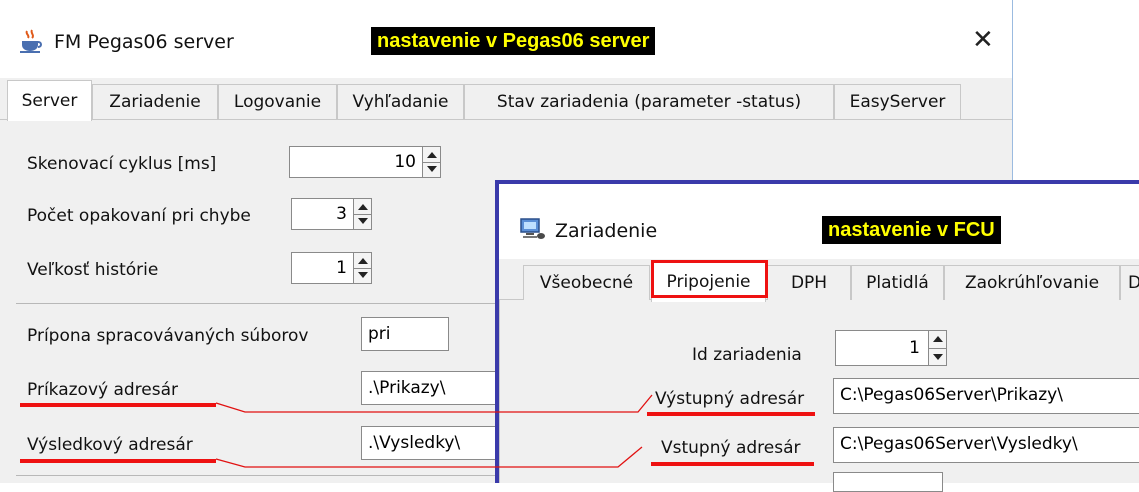 The height and width of the screenshot is (492, 1139). What do you see at coordinates (434, 403) in the screenshot?
I see `command-to-output-connector` at bounding box center [434, 403].